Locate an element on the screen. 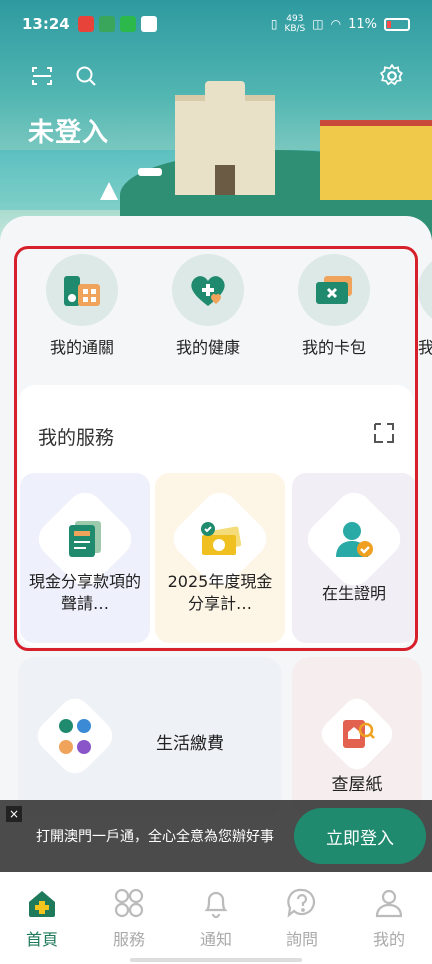 The height and width of the screenshot is (964, 432). nav-item-inquiry: 詢問 is located at coordinates (302, 918).